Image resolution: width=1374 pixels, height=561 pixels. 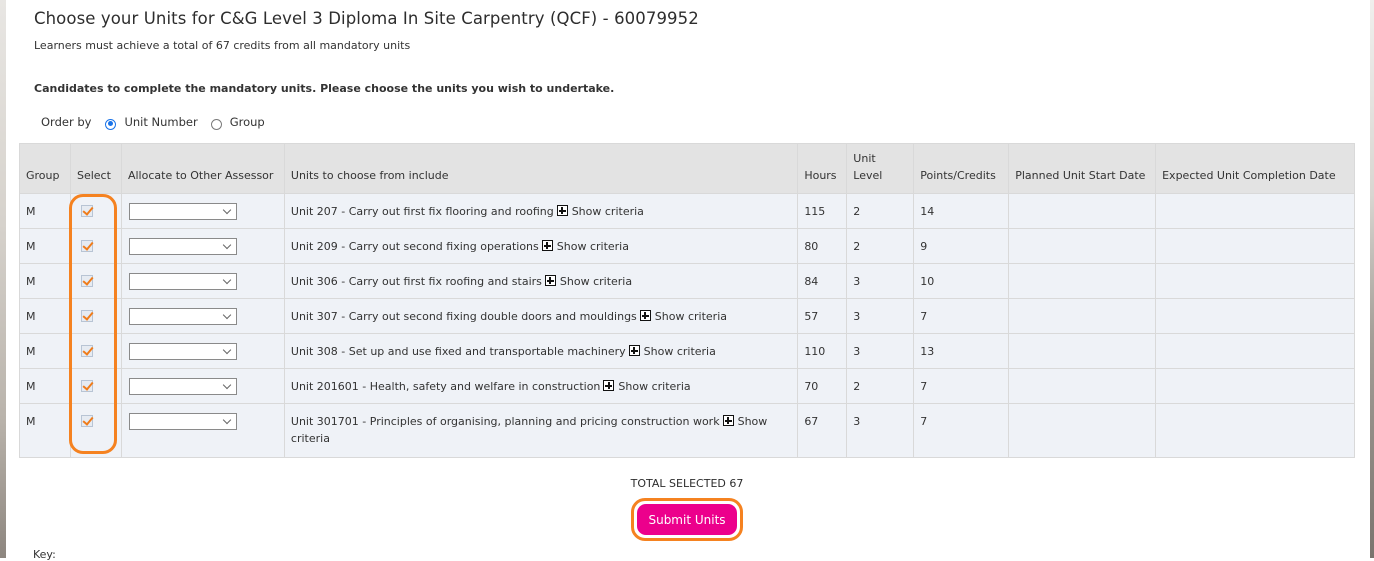 I want to click on col-header-planned-start: Planned Unit Start Date, so click(x=1082, y=168).